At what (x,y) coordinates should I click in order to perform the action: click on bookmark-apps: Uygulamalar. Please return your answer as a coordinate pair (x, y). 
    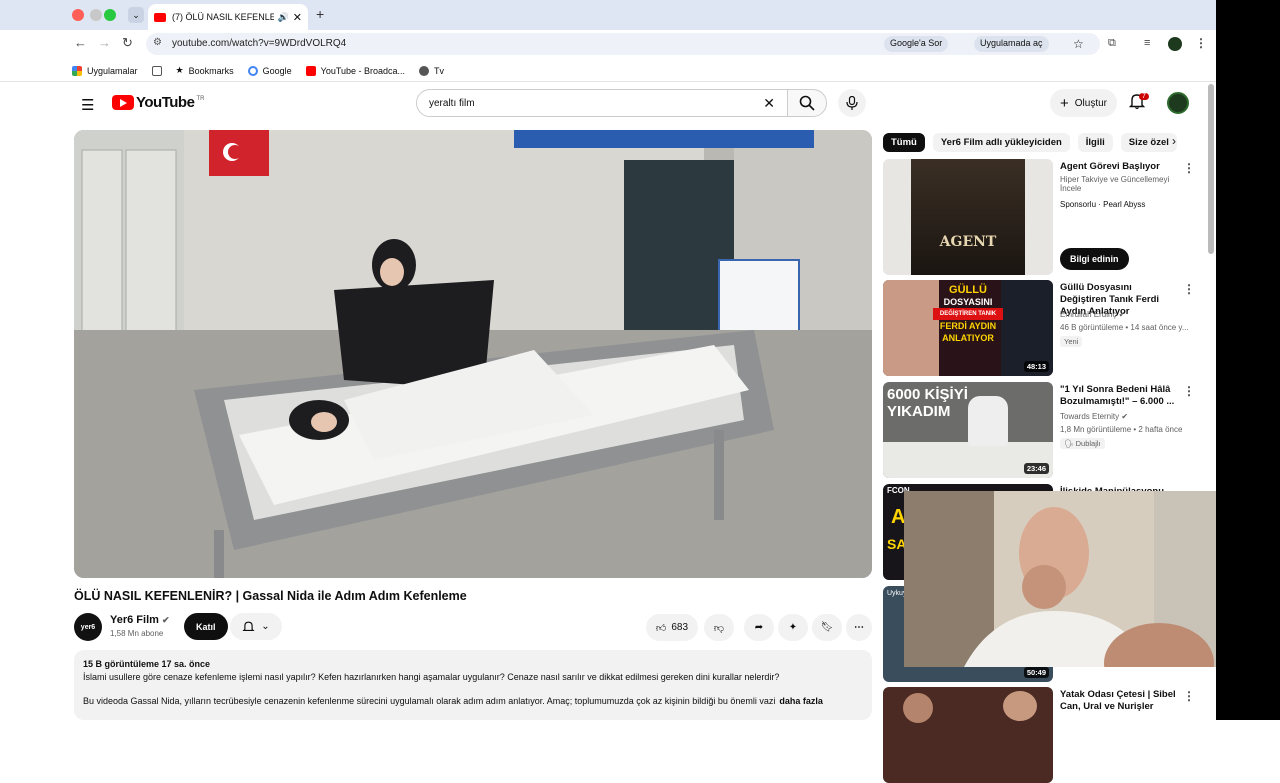
    Looking at the image, I should click on (105, 70).